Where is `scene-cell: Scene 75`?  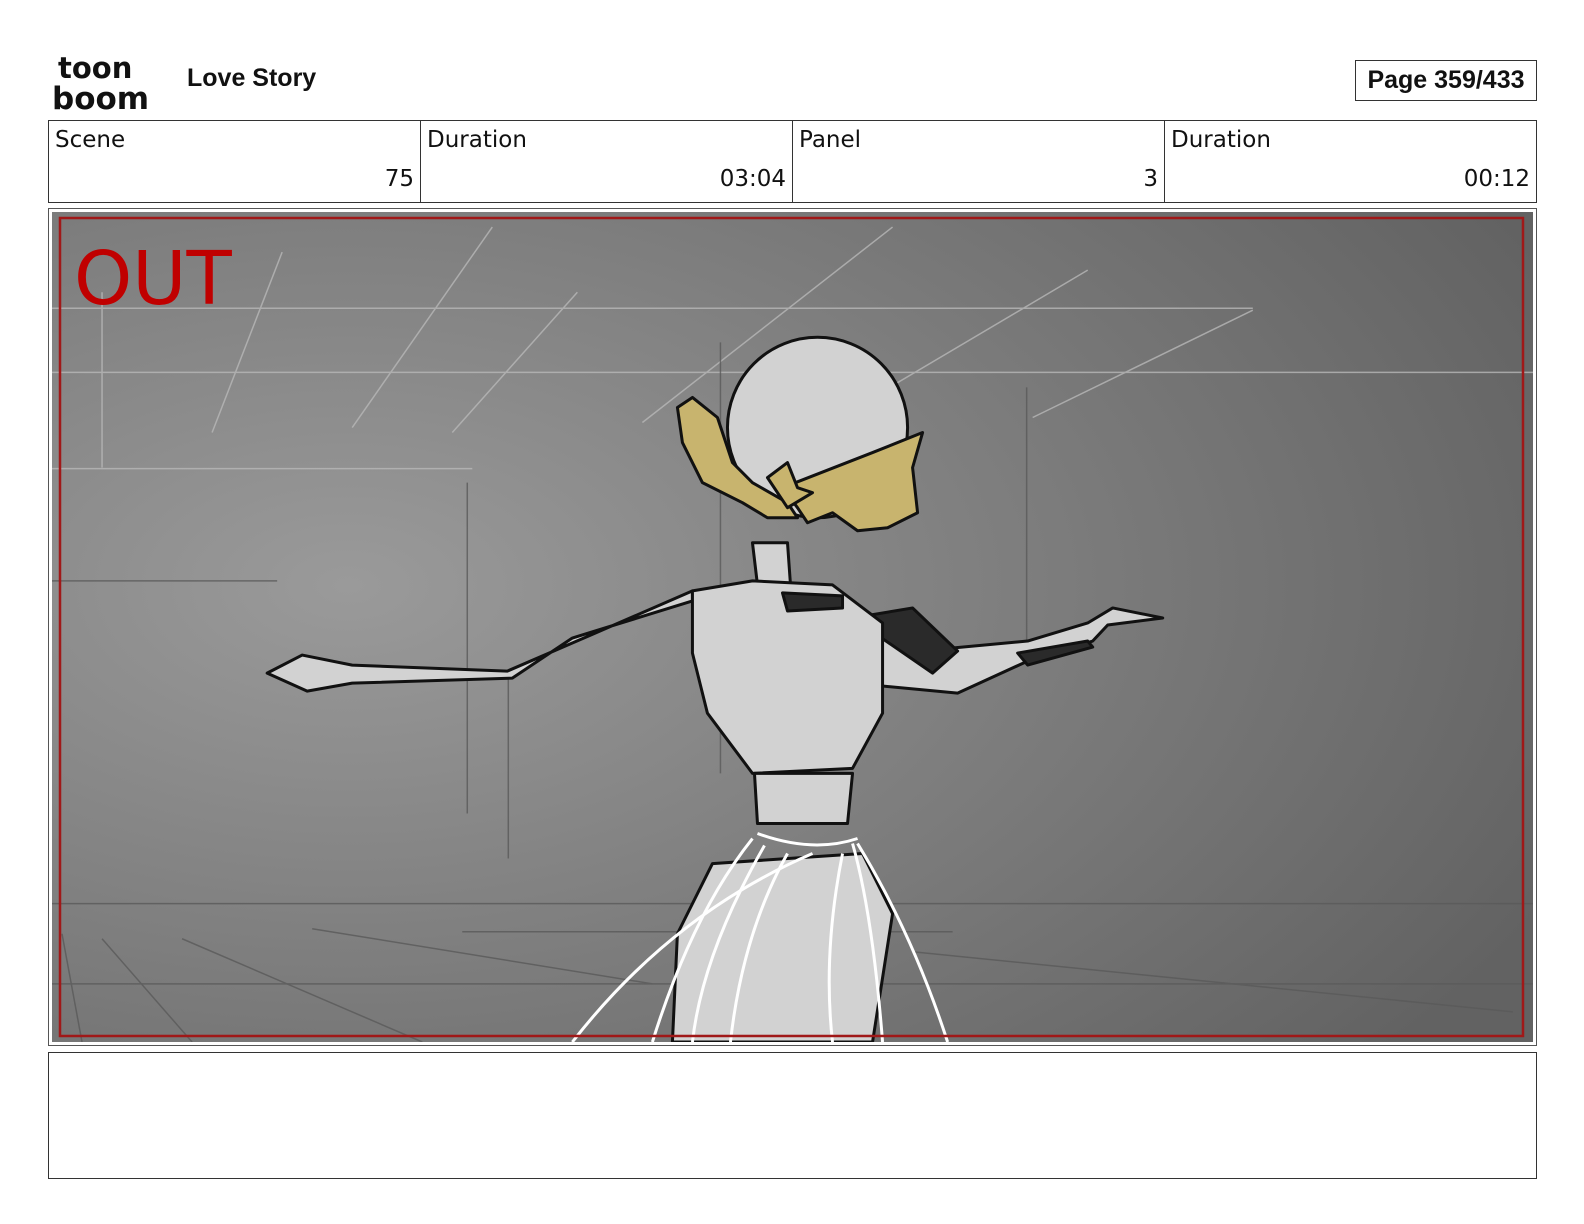
scene-cell: Scene 75 is located at coordinates (235, 161).